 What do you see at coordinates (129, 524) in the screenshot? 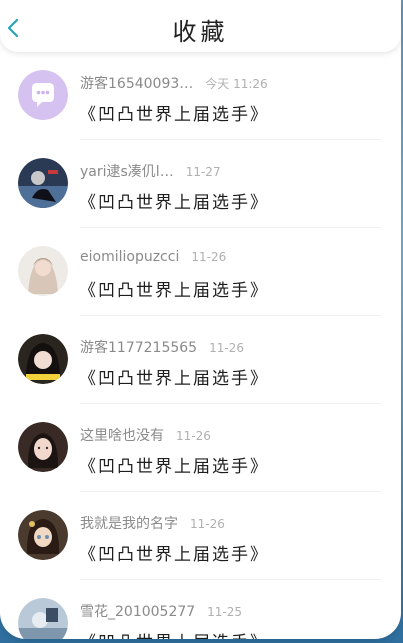
I see `user-name: 我就是我的名字` at bounding box center [129, 524].